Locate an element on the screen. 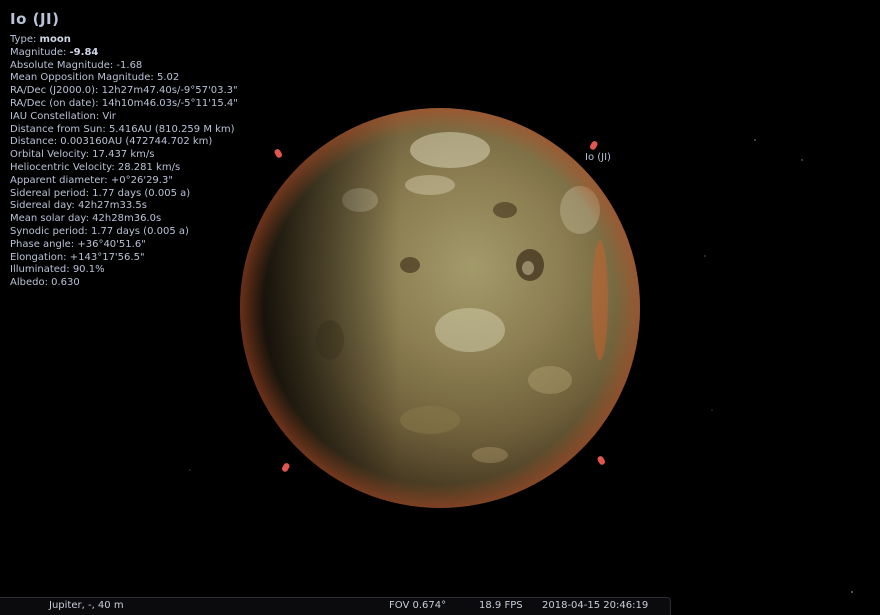 The height and width of the screenshot is (615, 880). info-row-label: Albedo: is located at coordinates (31, 283).